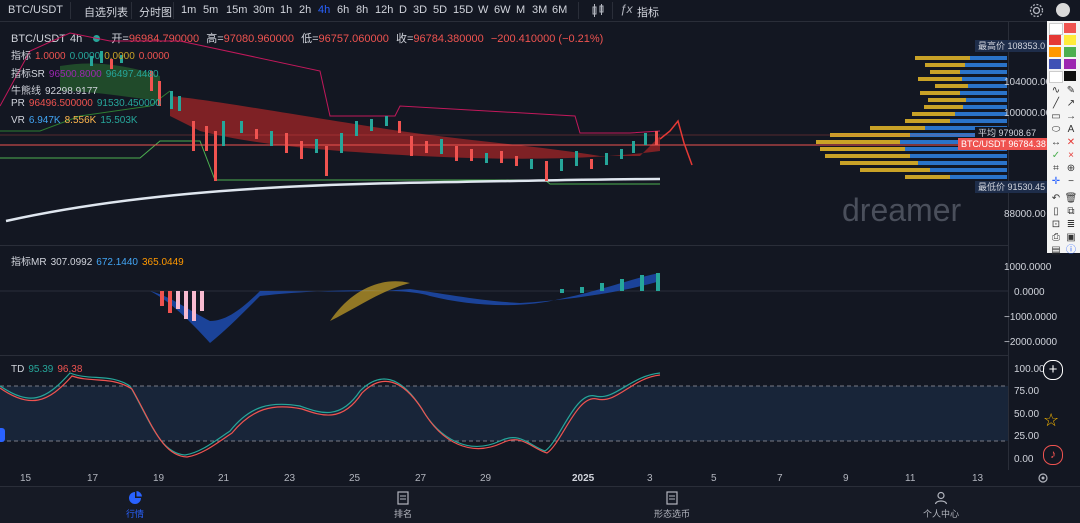  What do you see at coordinates (626, 9) in the screenshot?
I see `indicator-fx-icon: ƒx` at bounding box center [626, 9].